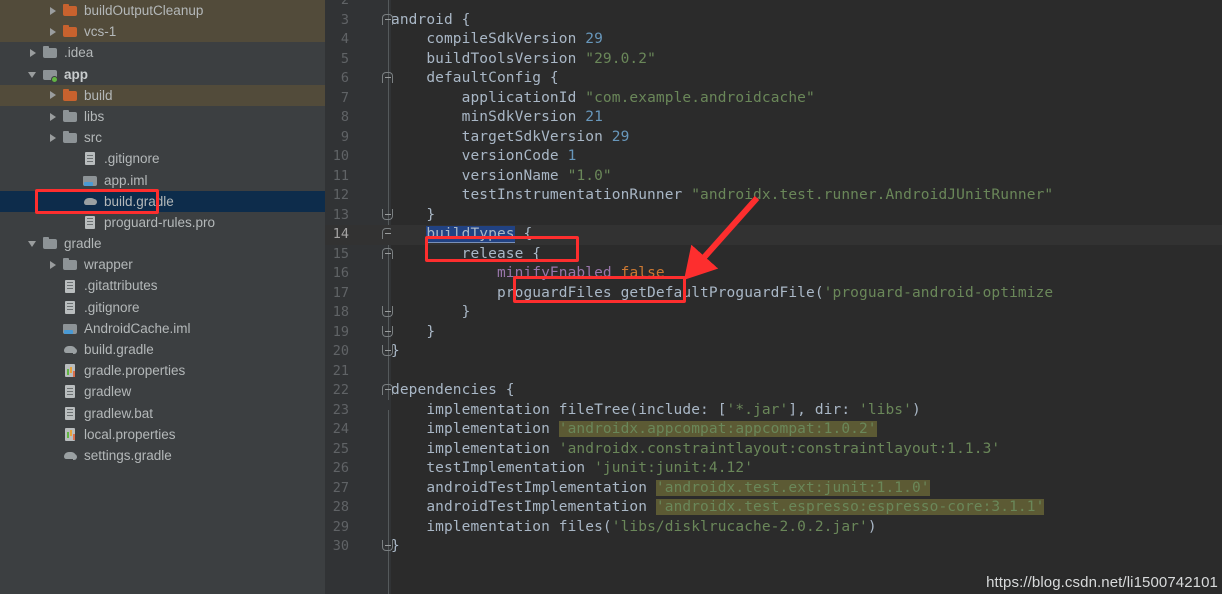 The image size is (1222, 594). I want to click on watermark-text: https://blog.csdn.net/li1500742101, so click(1102, 582).